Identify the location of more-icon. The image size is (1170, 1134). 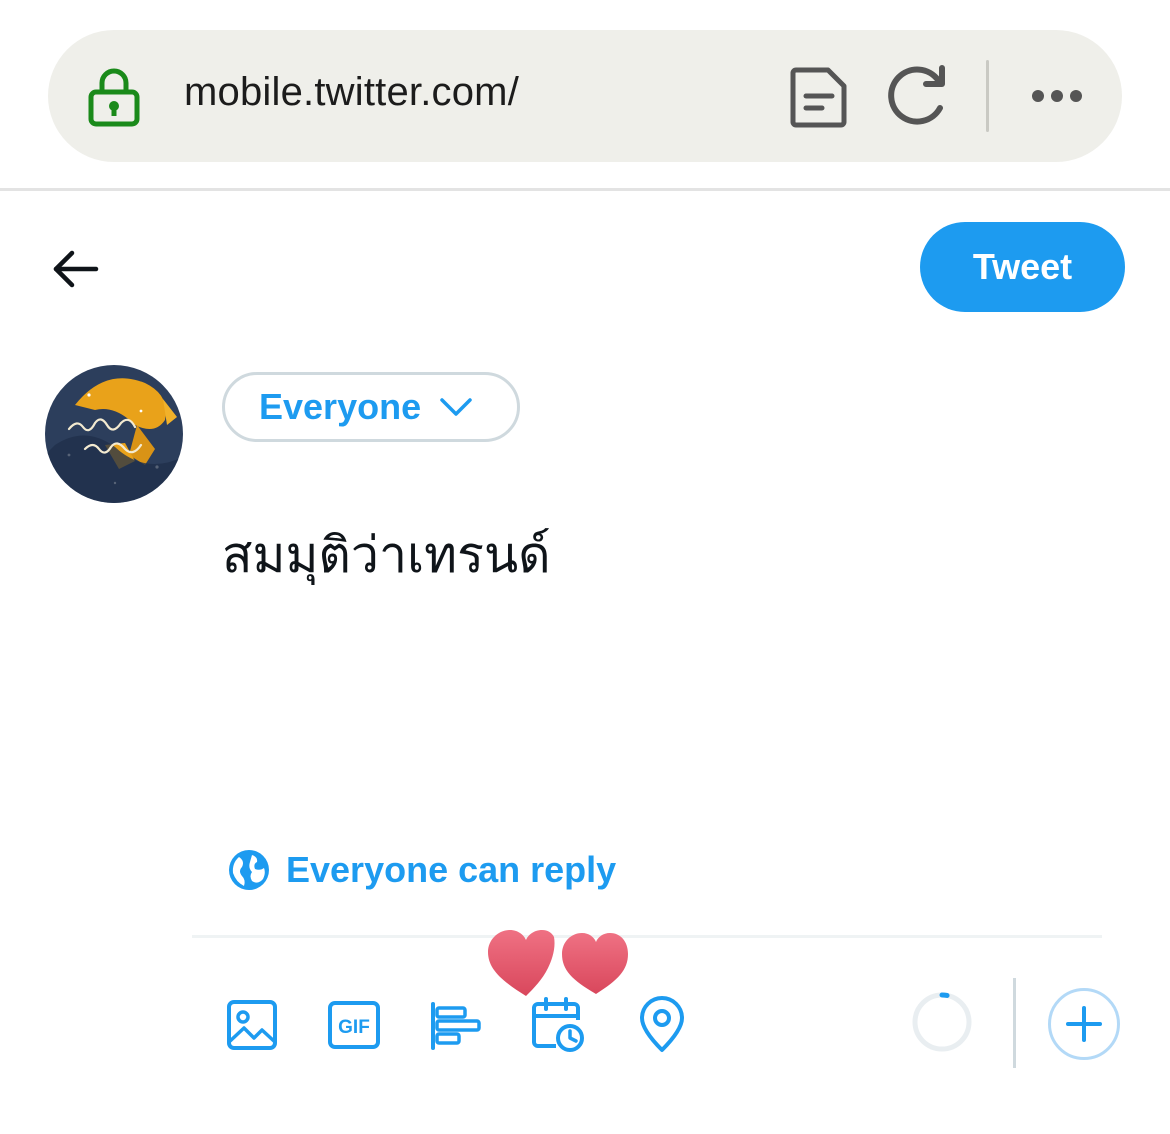
(1057, 96).